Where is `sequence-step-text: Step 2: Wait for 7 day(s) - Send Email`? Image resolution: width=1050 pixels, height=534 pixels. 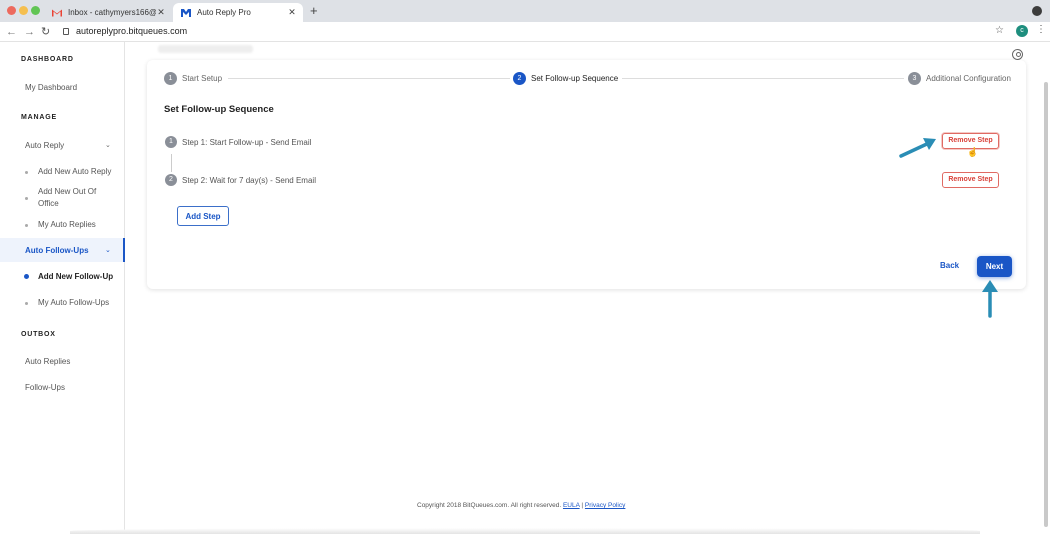
sequence-step-text: Step 2: Wait for 7 day(s) - Send Email is located at coordinates (249, 180).